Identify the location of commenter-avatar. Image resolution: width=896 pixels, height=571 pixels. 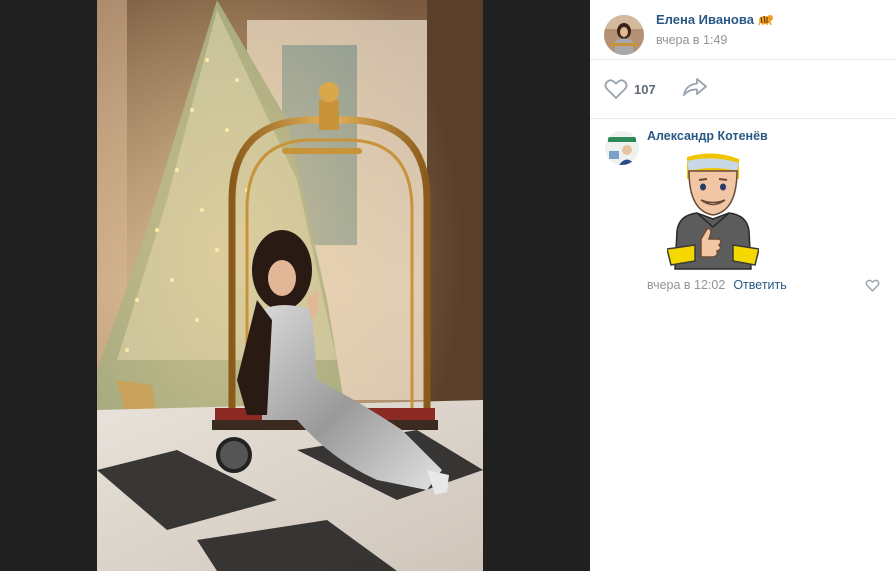
(622, 148).